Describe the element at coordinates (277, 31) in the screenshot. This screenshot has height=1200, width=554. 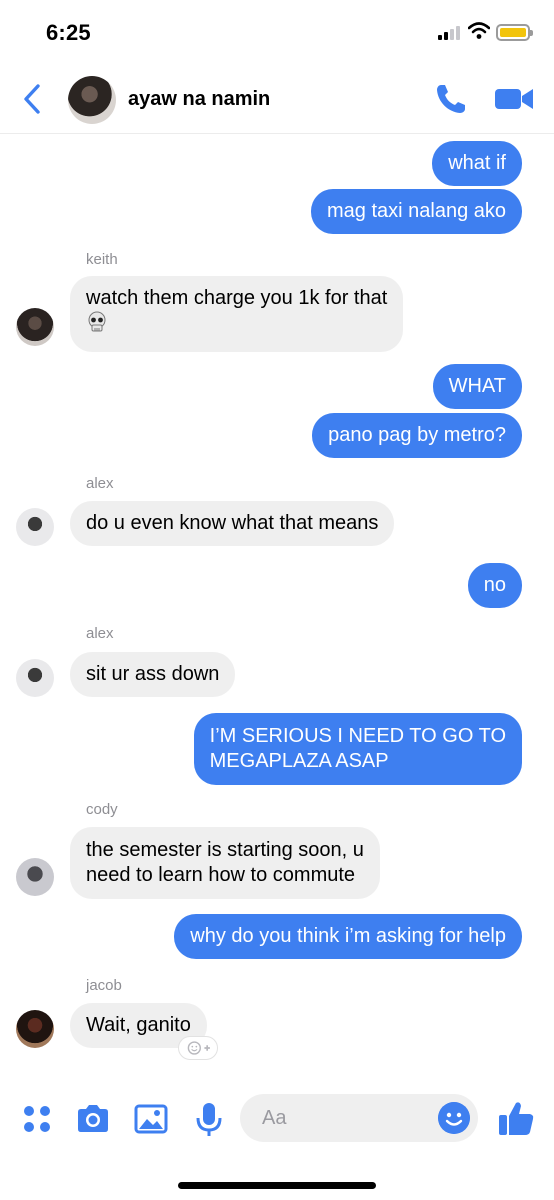
I see `status-bar: 6:25` at that location.